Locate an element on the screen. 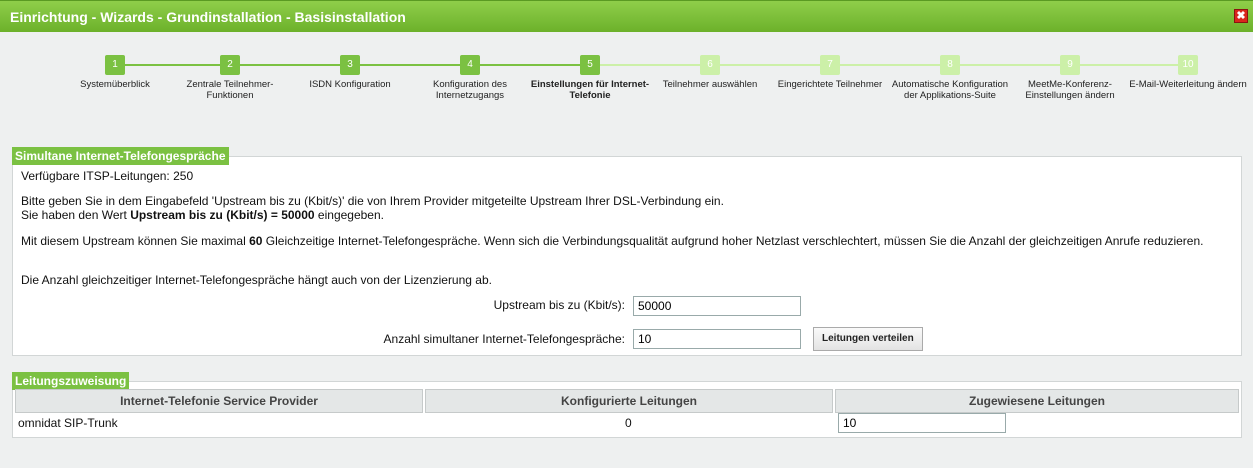  max-calls-prefix: Mit diesem Upstream können Sie maximal is located at coordinates (135, 241).